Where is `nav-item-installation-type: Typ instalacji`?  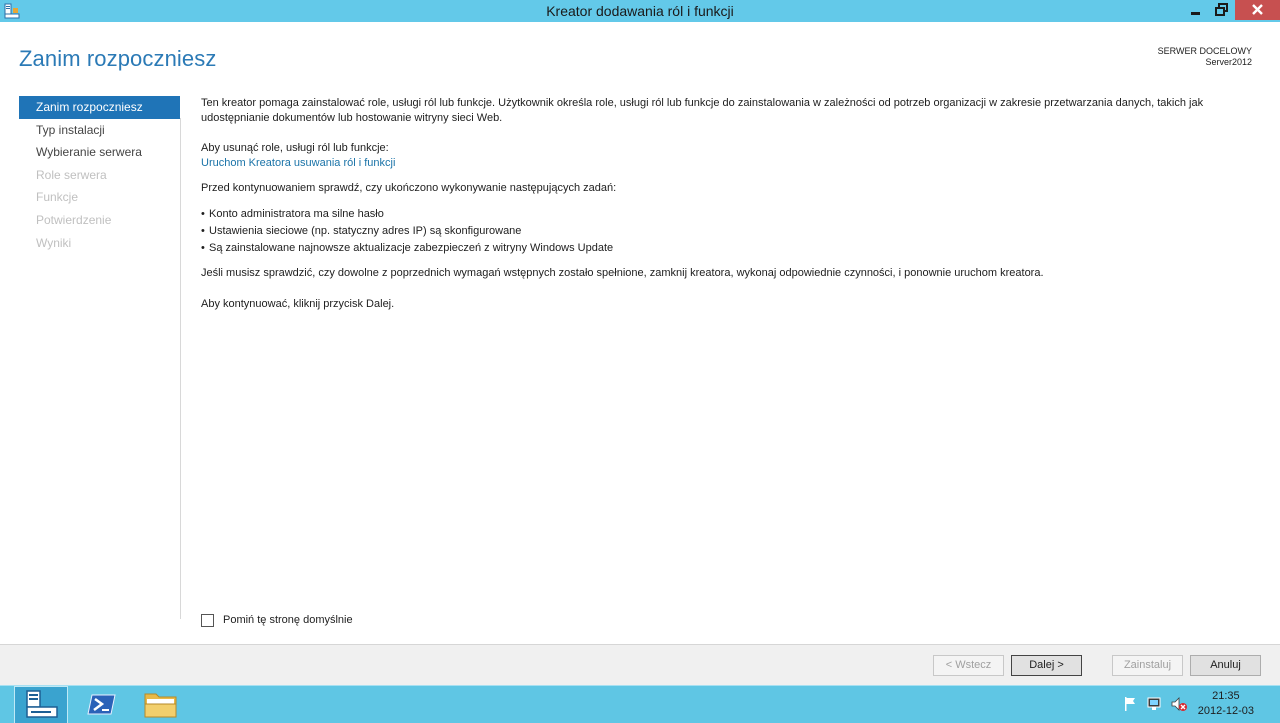
nav-item-installation-type: Typ instalacji is located at coordinates (99, 130).